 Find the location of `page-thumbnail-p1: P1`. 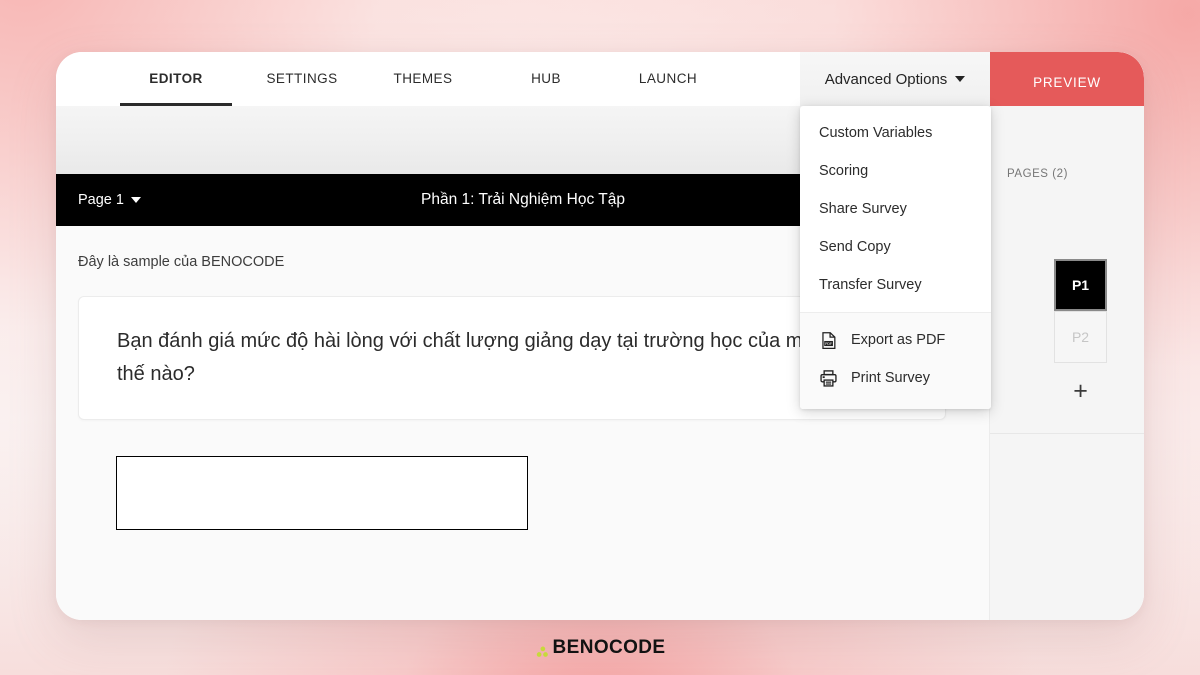

page-thumbnail-p1: P1 is located at coordinates (1080, 285).